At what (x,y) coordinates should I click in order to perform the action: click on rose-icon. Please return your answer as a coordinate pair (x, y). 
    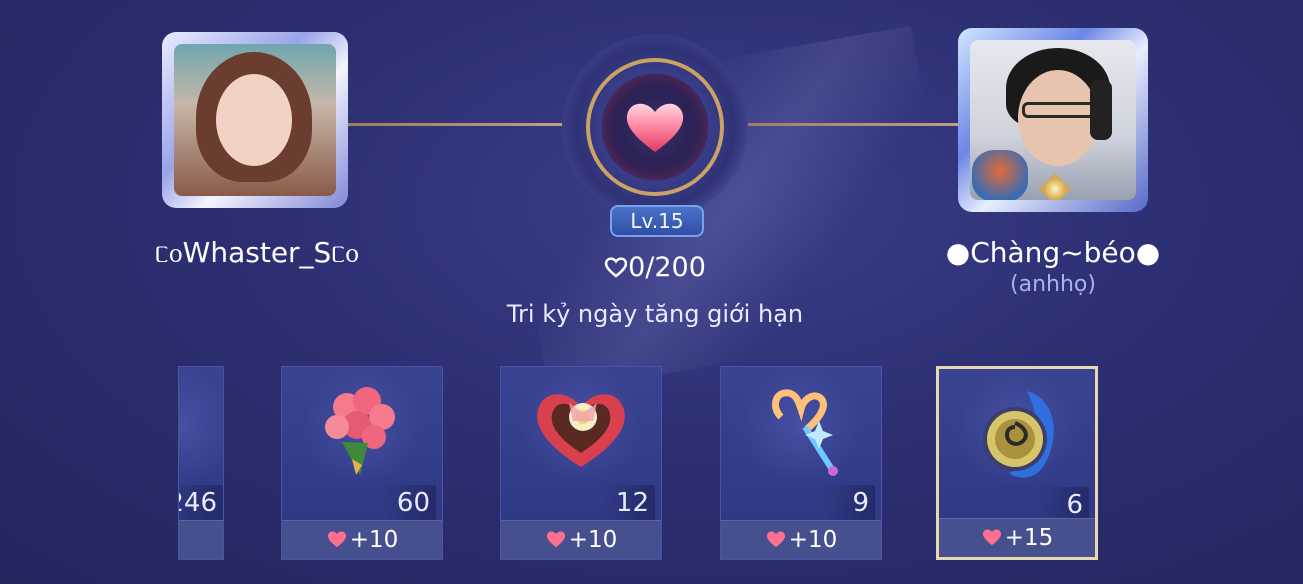
    Looking at the image, I should click on (201, 427).